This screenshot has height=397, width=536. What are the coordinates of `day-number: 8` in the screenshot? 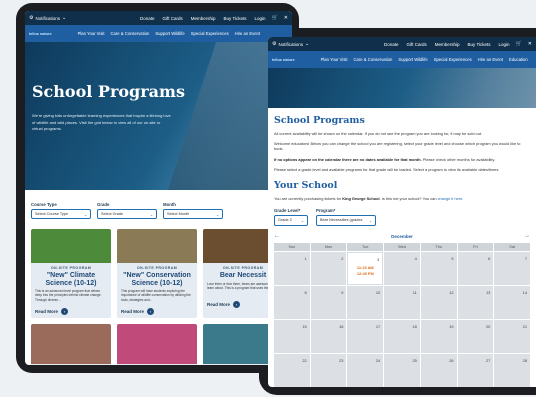 It's located at (305, 293).